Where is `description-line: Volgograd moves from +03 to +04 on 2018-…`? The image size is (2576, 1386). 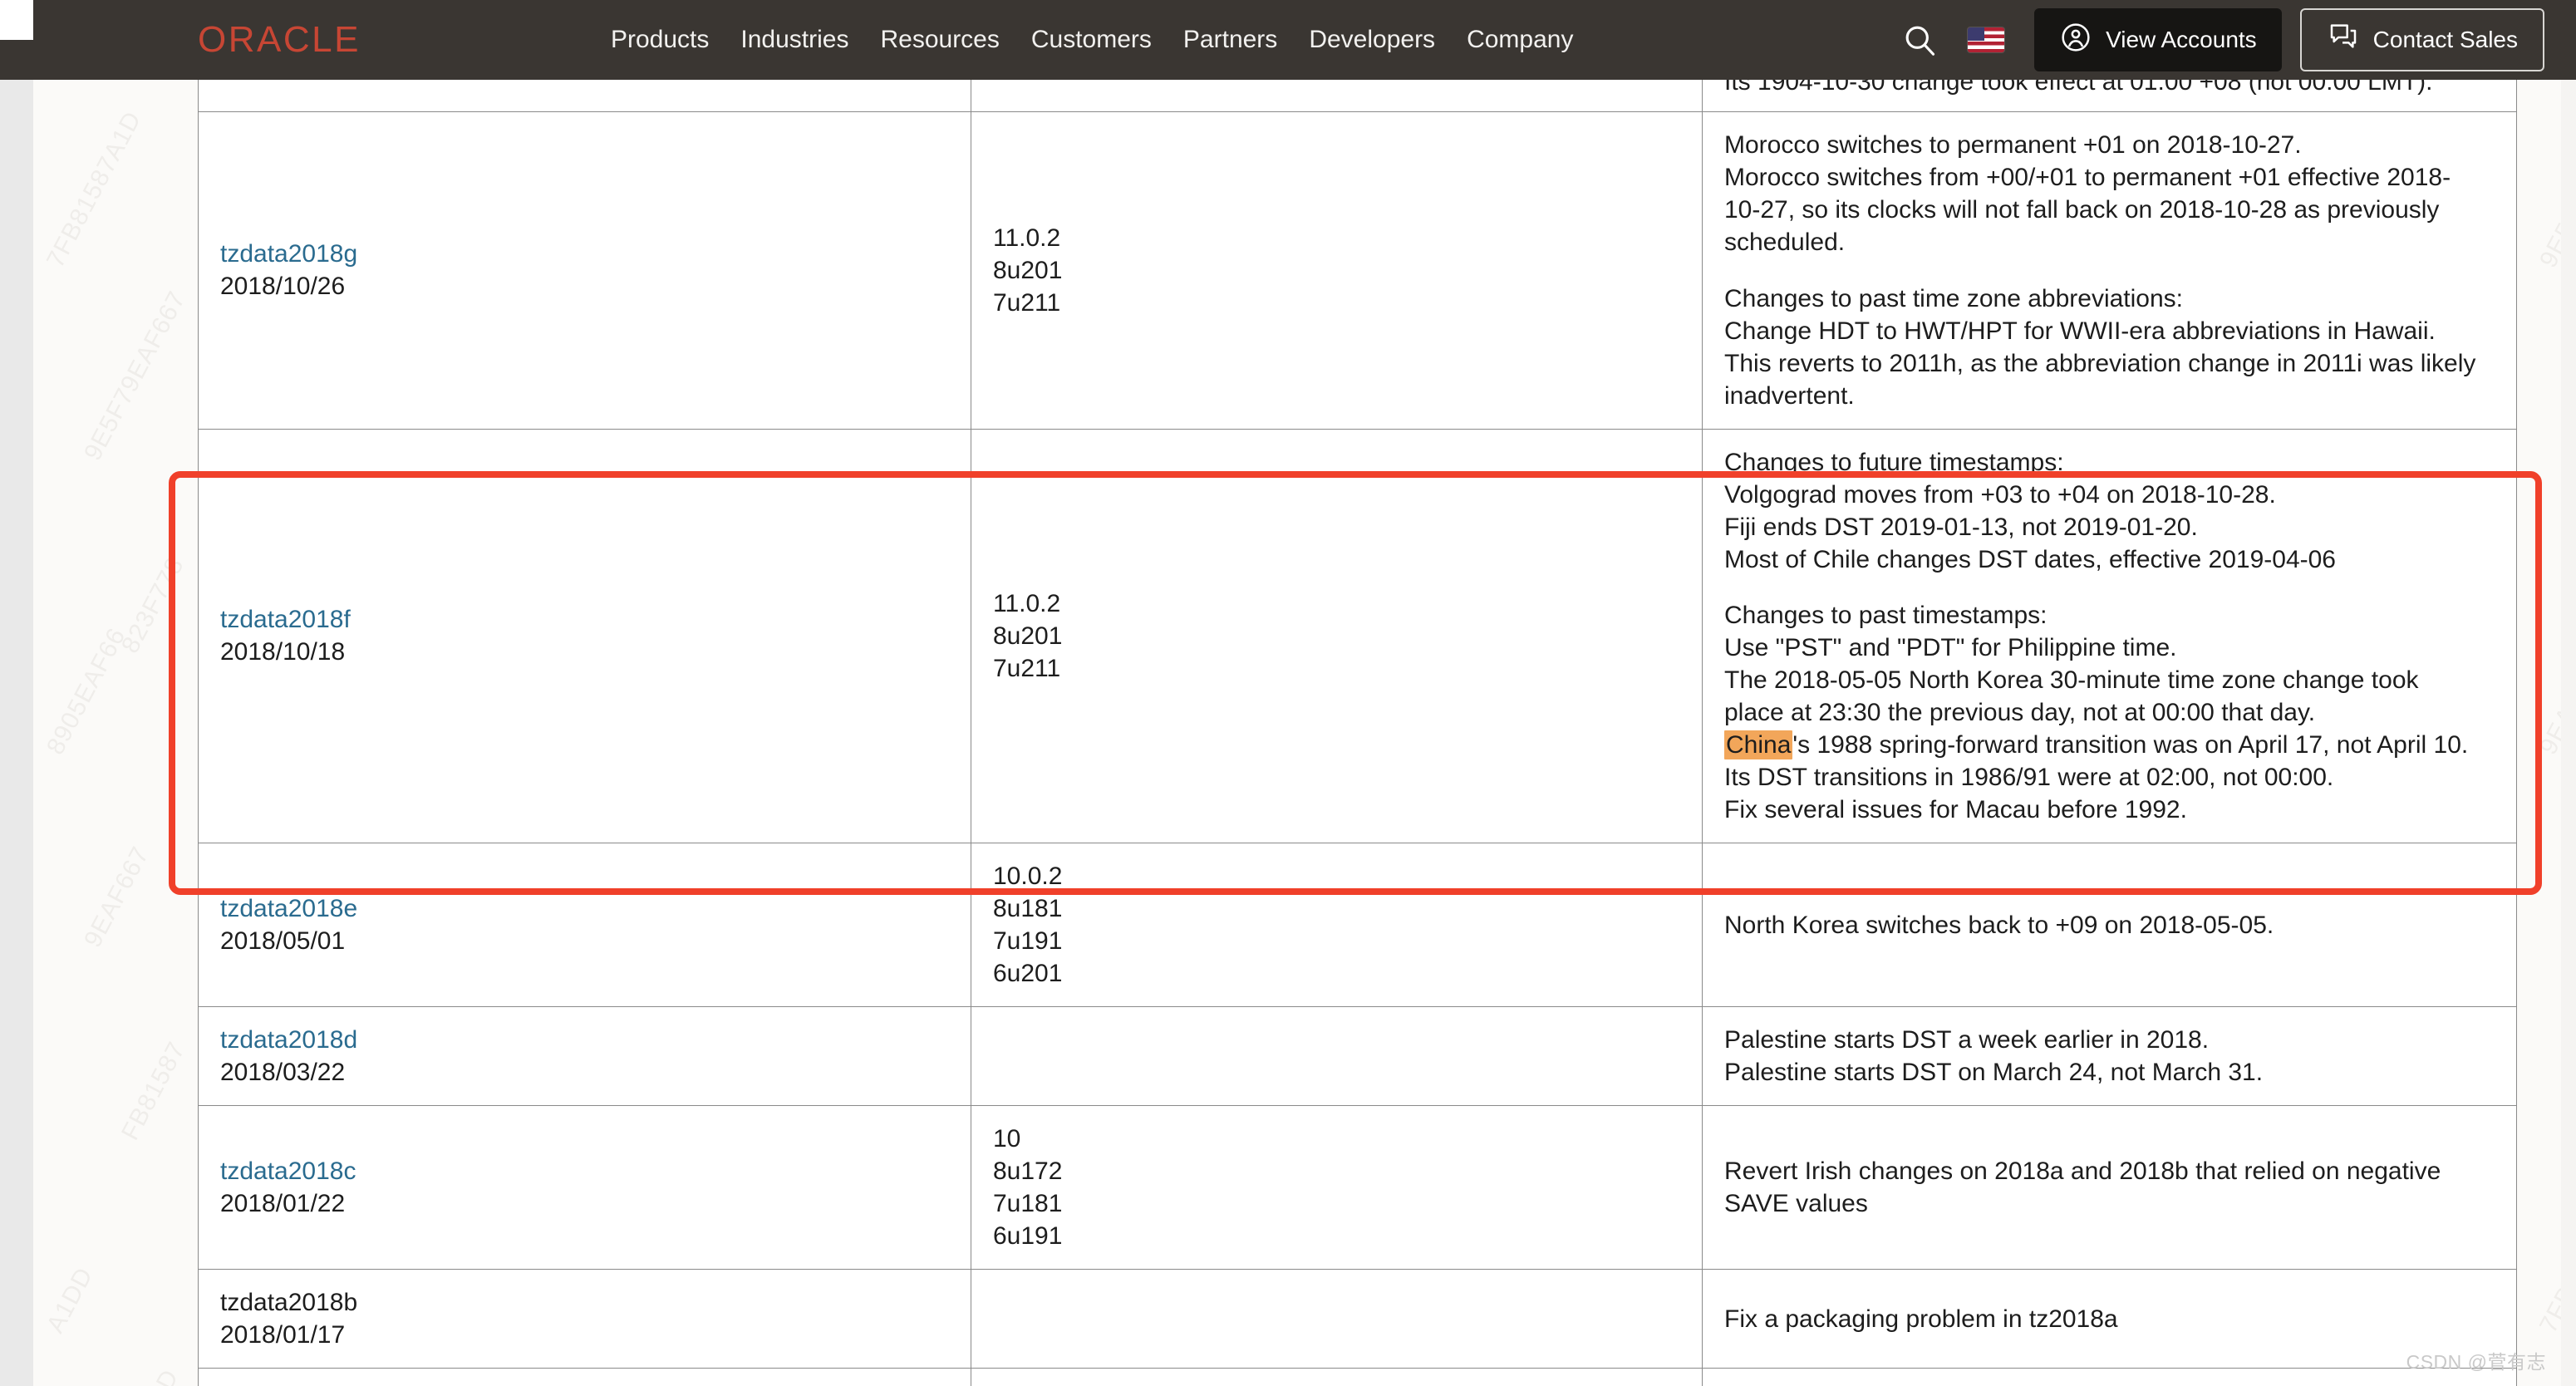
description-line: Volgograd moves from +03 to +04 on 2018-… is located at coordinates (2000, 494).